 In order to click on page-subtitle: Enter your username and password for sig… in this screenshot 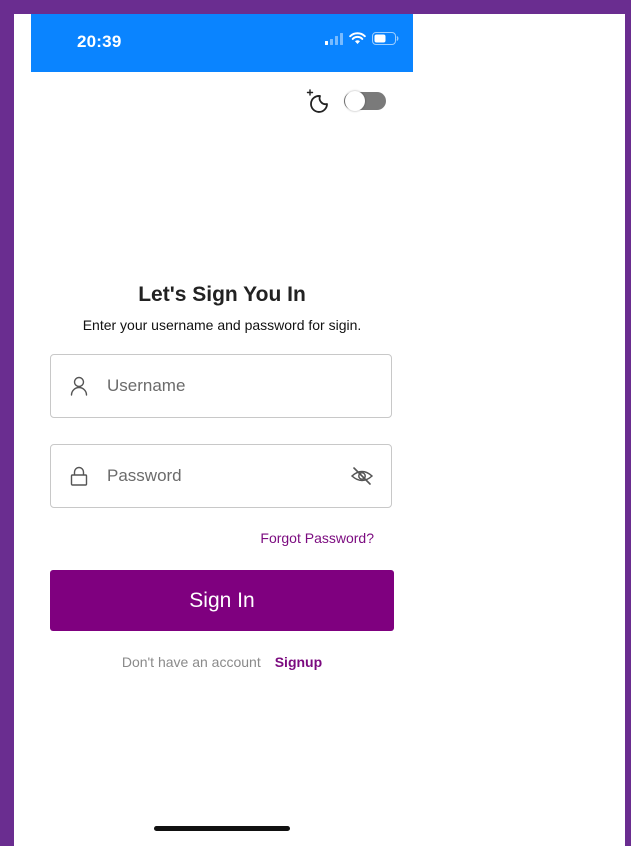, I will do `click(222, 325)`.